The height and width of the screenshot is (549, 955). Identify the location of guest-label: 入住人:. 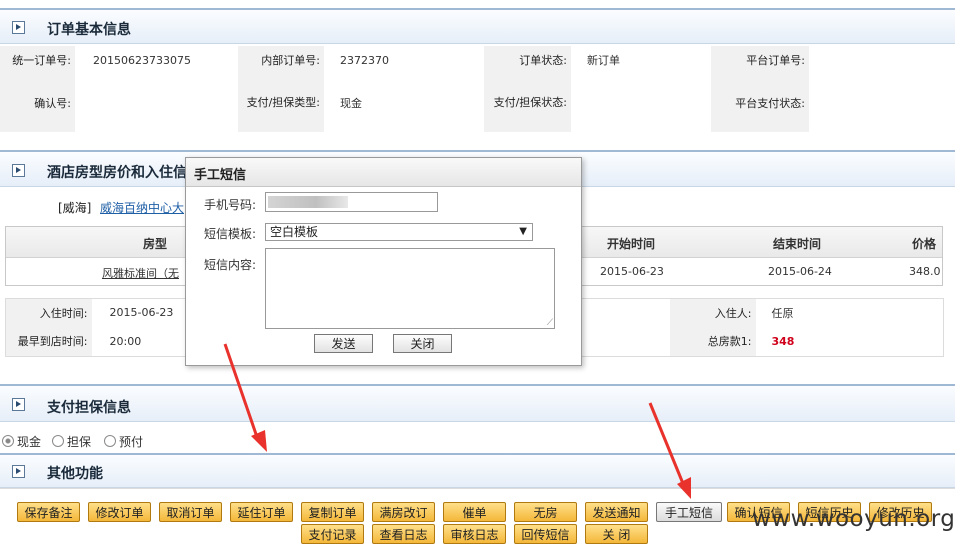
(712, 312).